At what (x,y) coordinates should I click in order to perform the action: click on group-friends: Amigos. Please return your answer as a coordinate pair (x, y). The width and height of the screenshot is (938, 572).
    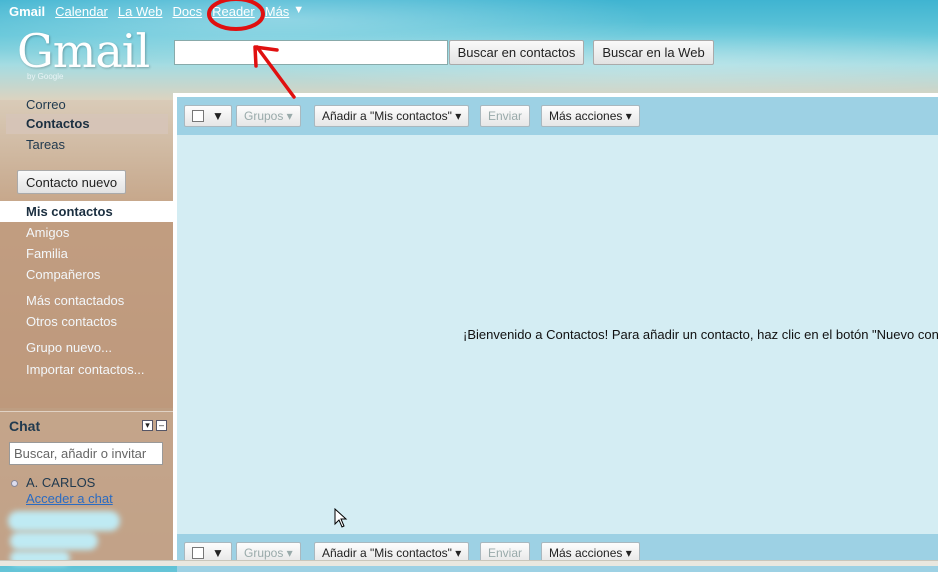
    Looking at the image, I should click on (47, 232).